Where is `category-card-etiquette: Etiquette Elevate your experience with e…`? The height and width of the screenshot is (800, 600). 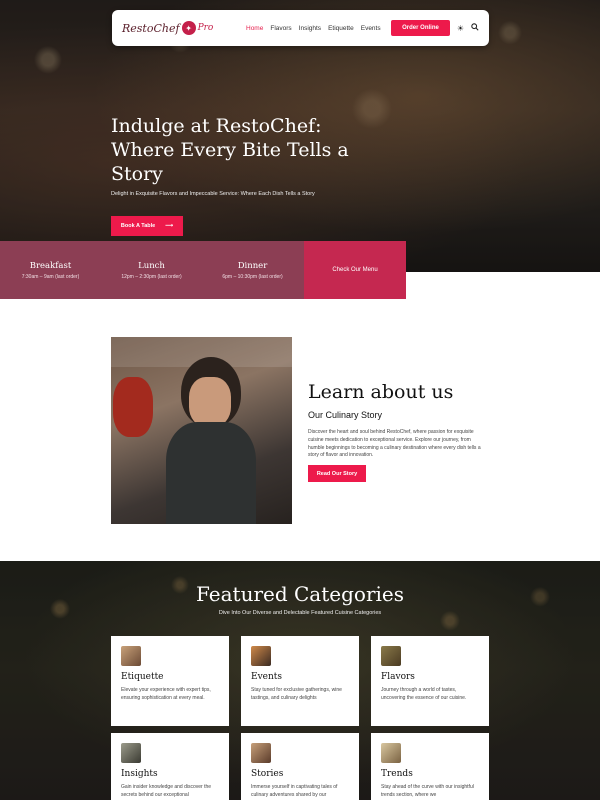
category-card-etiquette: Etiquette Elevate your experience with e… is located at coordinates (170, 681).